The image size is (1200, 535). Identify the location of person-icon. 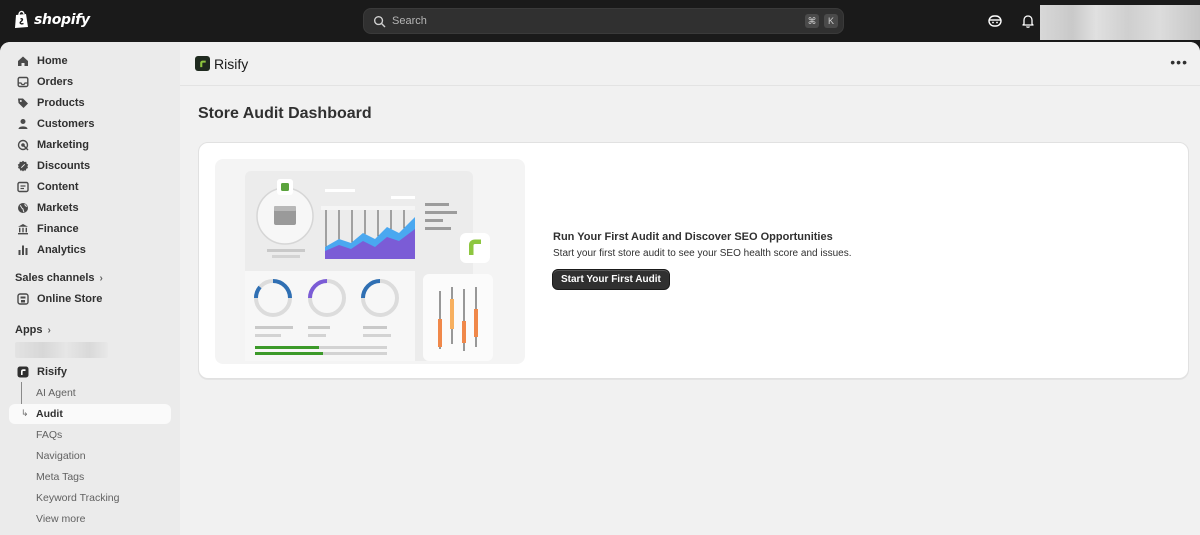
(23, 124).